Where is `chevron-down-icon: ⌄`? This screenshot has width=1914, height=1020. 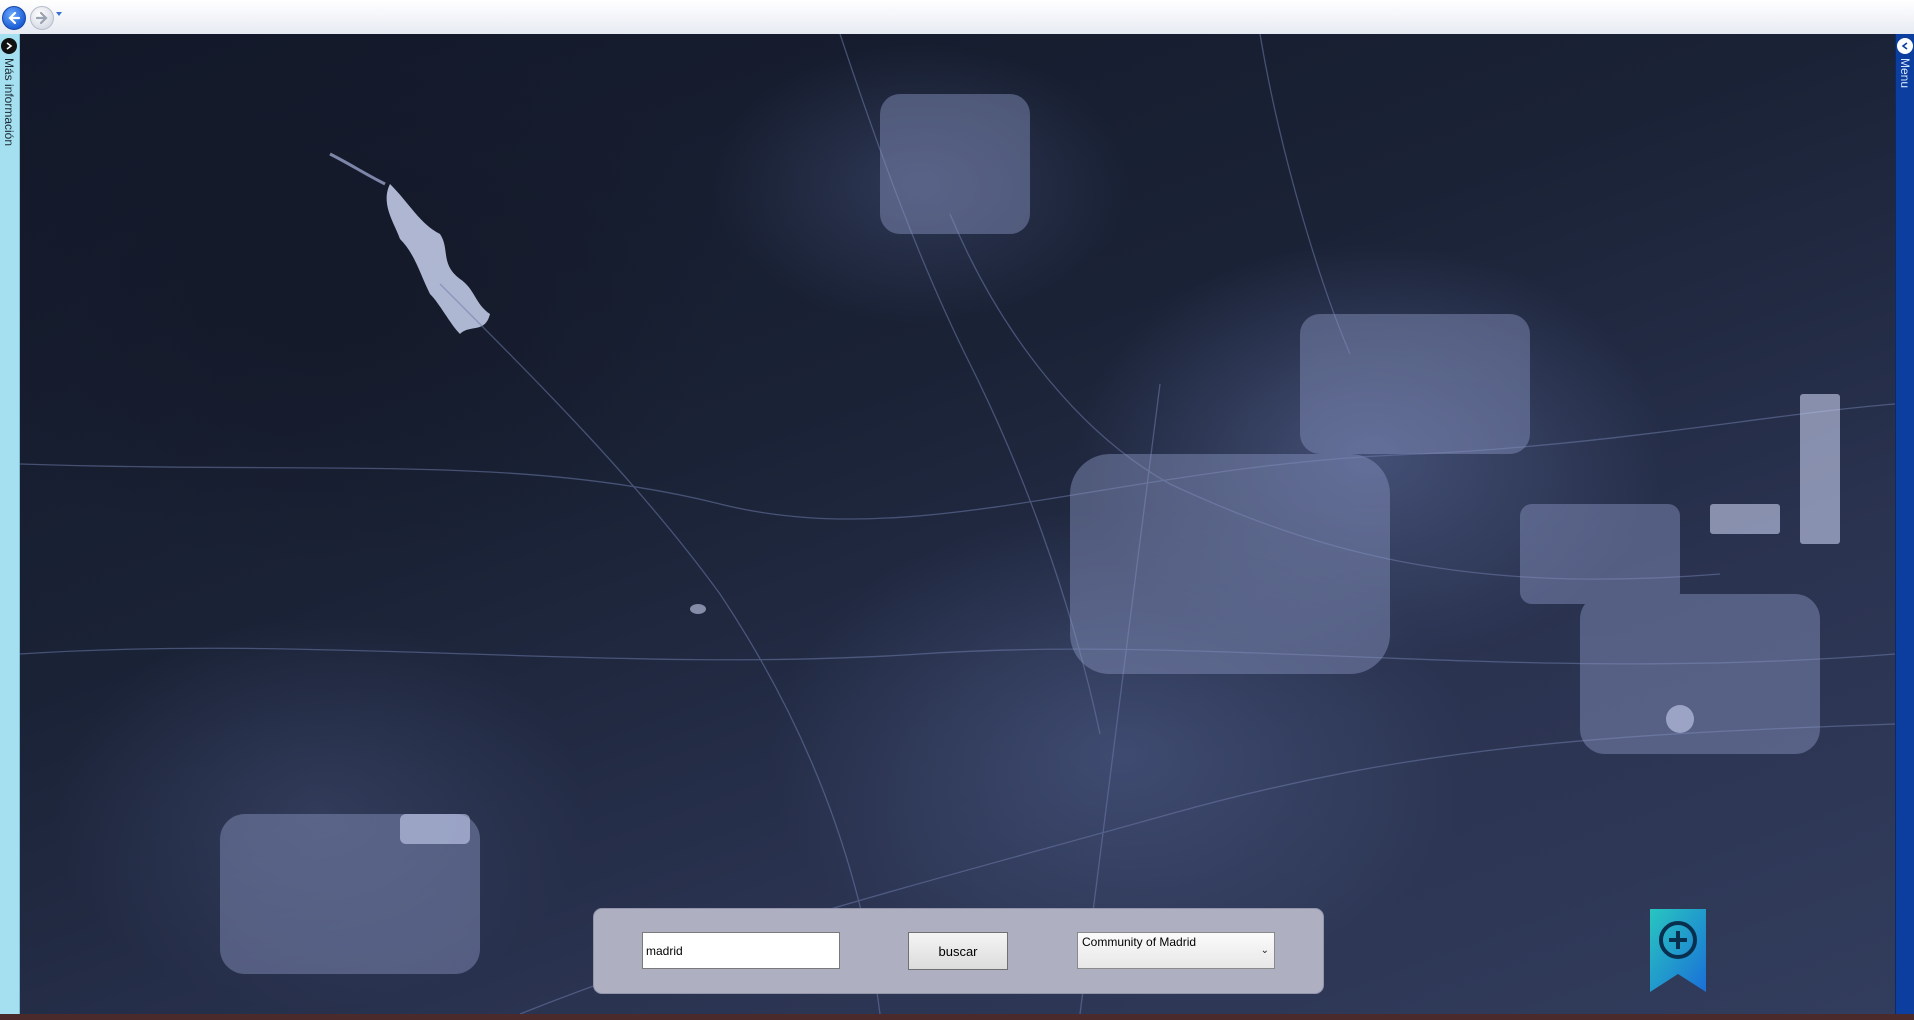 chevron-down-icon: ⌄ is located at coordinates (1264, 950).